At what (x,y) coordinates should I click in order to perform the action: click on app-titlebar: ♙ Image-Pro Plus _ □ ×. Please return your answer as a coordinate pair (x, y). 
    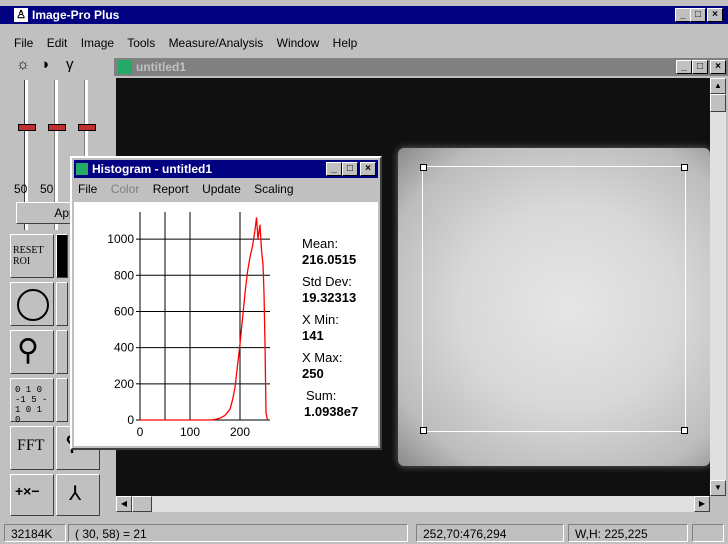
    Looking at the image, I should click on (364, 15).